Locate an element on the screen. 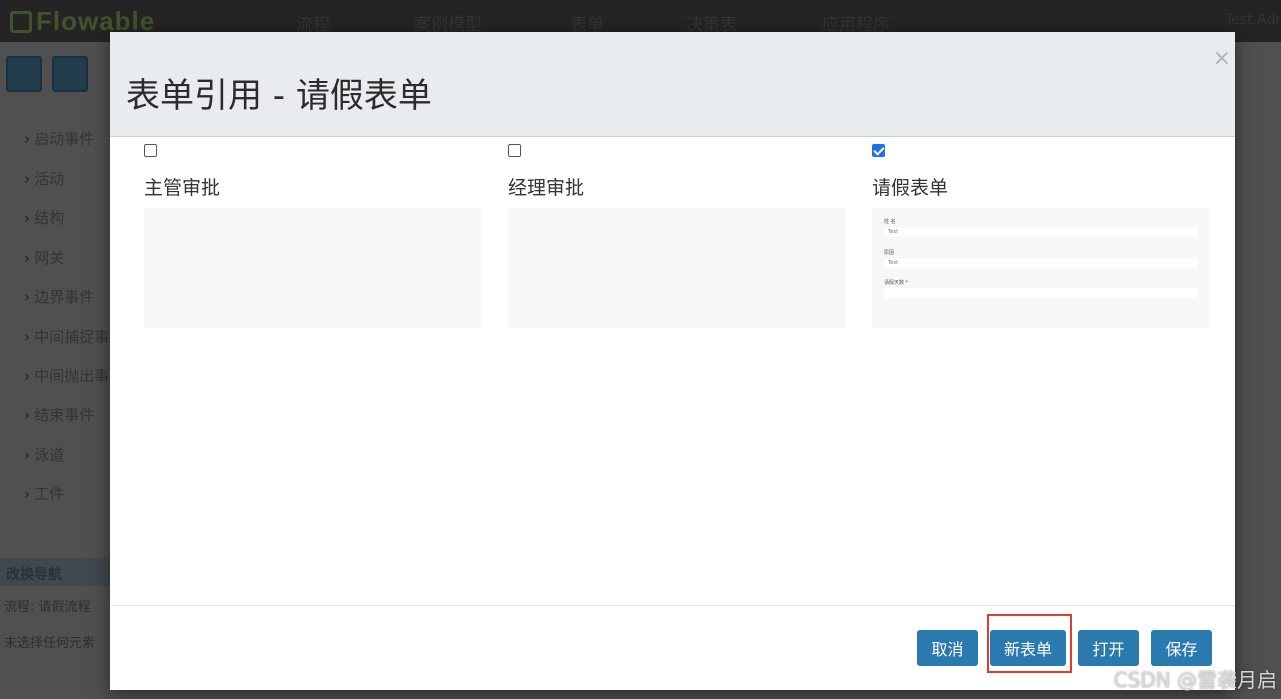 The image size is (1281, 699). preview-field-input is located at coordinates (1041, 293).